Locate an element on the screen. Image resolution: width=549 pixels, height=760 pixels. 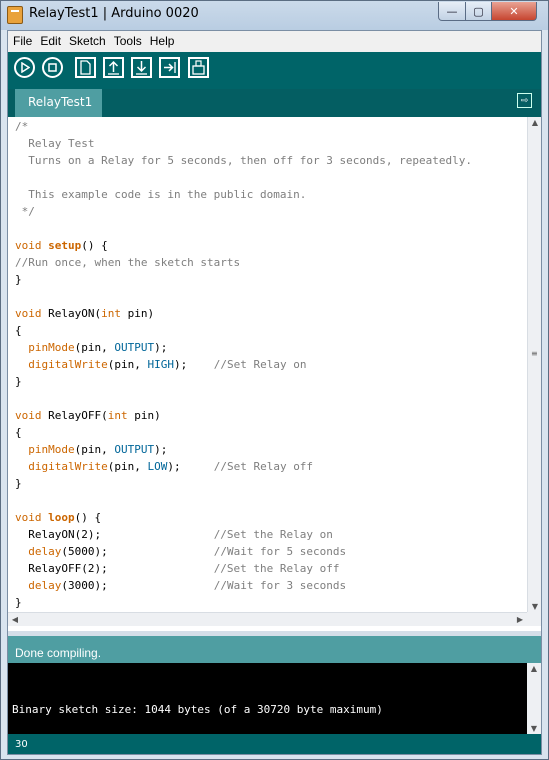
code-token: //Set Relay off is located at coordinates (263, 466).